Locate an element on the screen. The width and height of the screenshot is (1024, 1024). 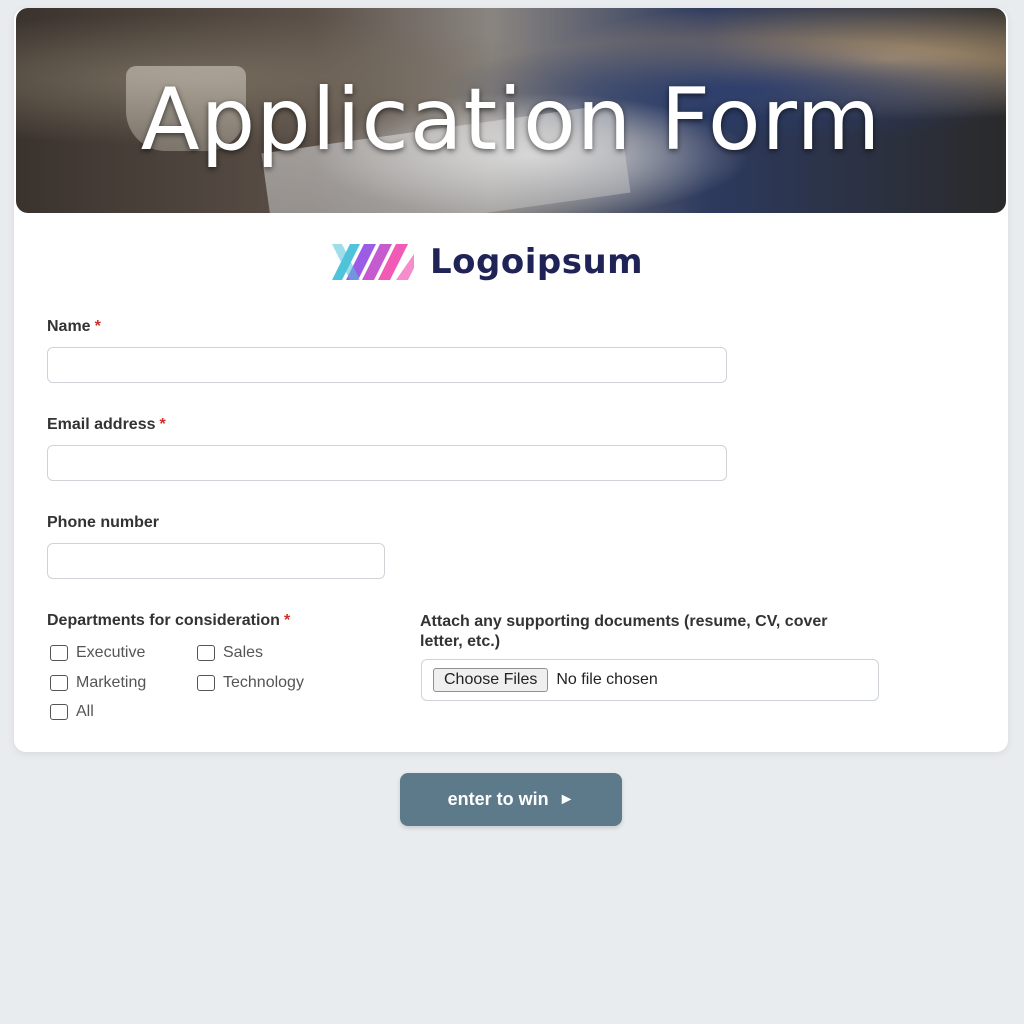
departments-label-text: Departments for consideration is located at coordinates (163, 620).